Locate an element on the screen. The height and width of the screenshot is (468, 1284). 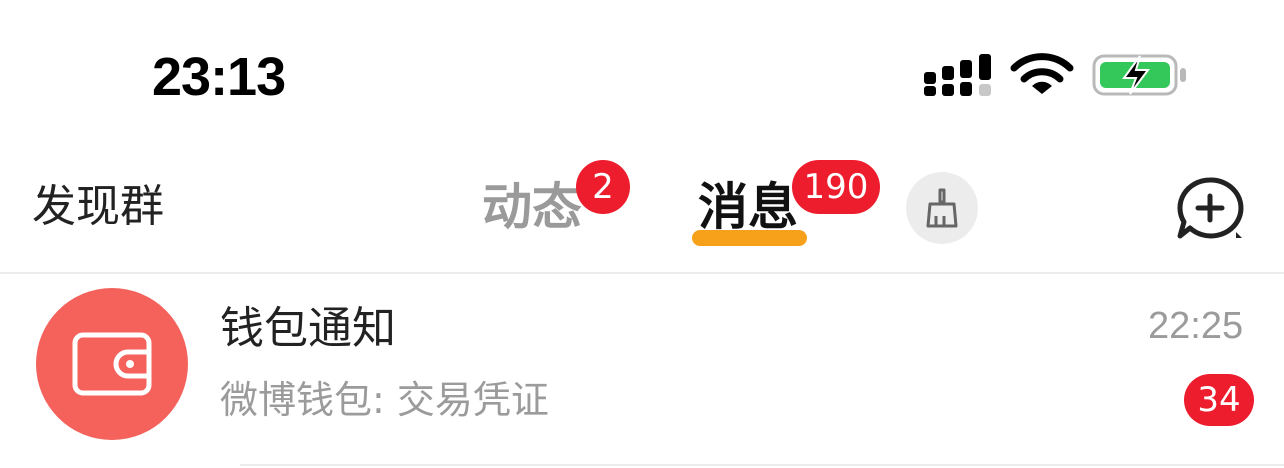
add-chat-icon is located at coordinates (1210, 209).